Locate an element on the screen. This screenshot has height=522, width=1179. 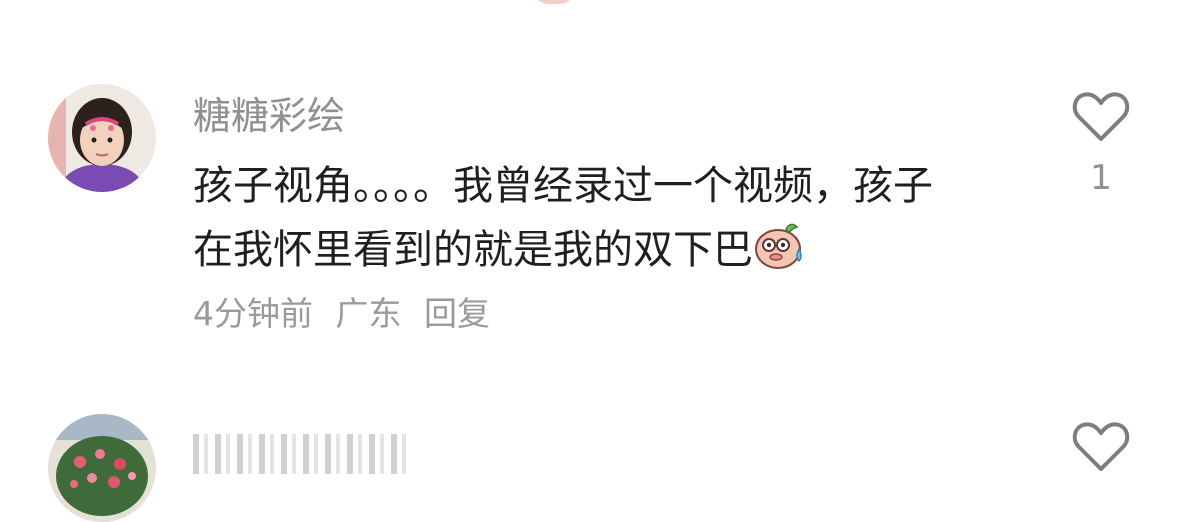
like-count: 1 is located at coordinates (1101, 178).